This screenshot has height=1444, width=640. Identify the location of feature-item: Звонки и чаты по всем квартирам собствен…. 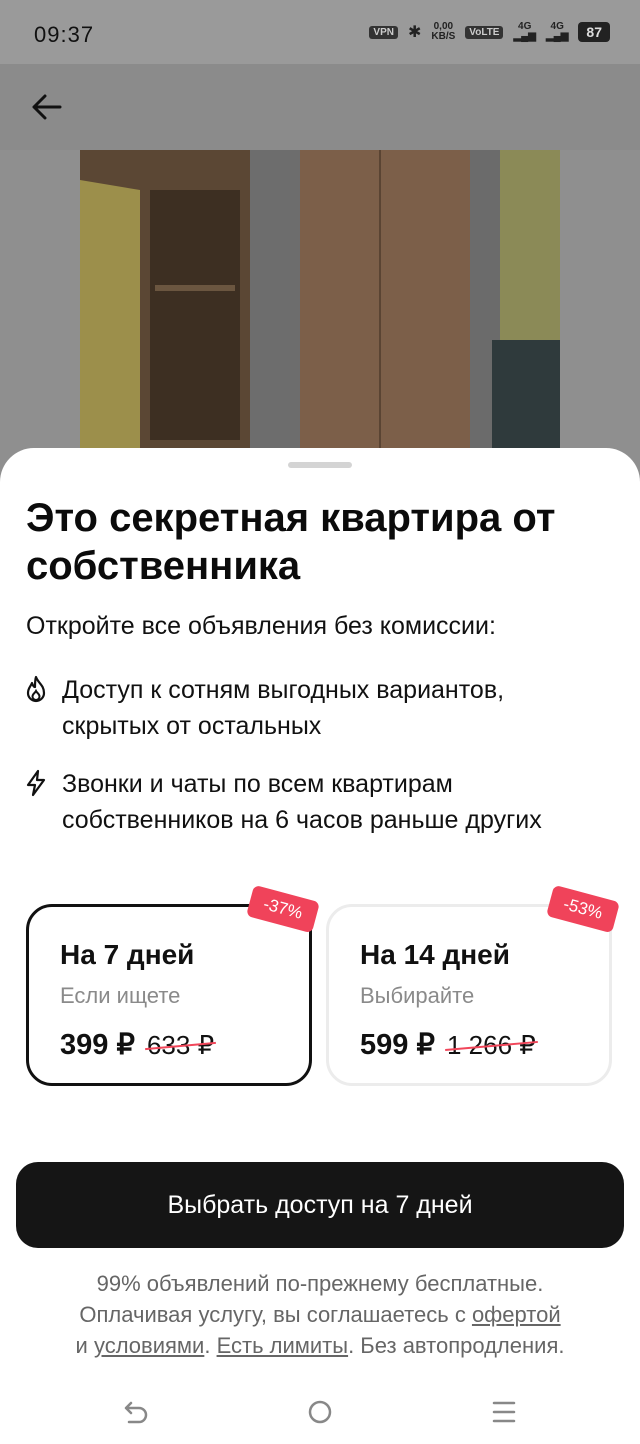
(314, 802).